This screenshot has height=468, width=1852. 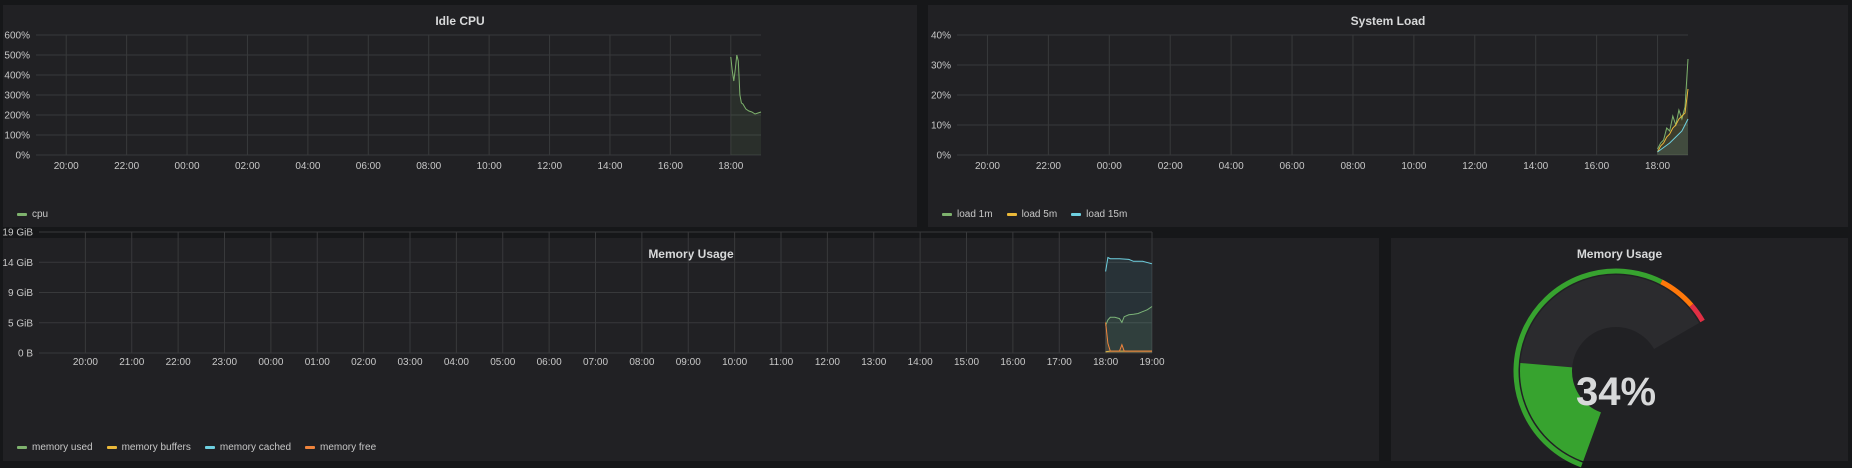 I want to click on chart-legend: load 1m load 5m load 15m, so click(x=1034, y=214).